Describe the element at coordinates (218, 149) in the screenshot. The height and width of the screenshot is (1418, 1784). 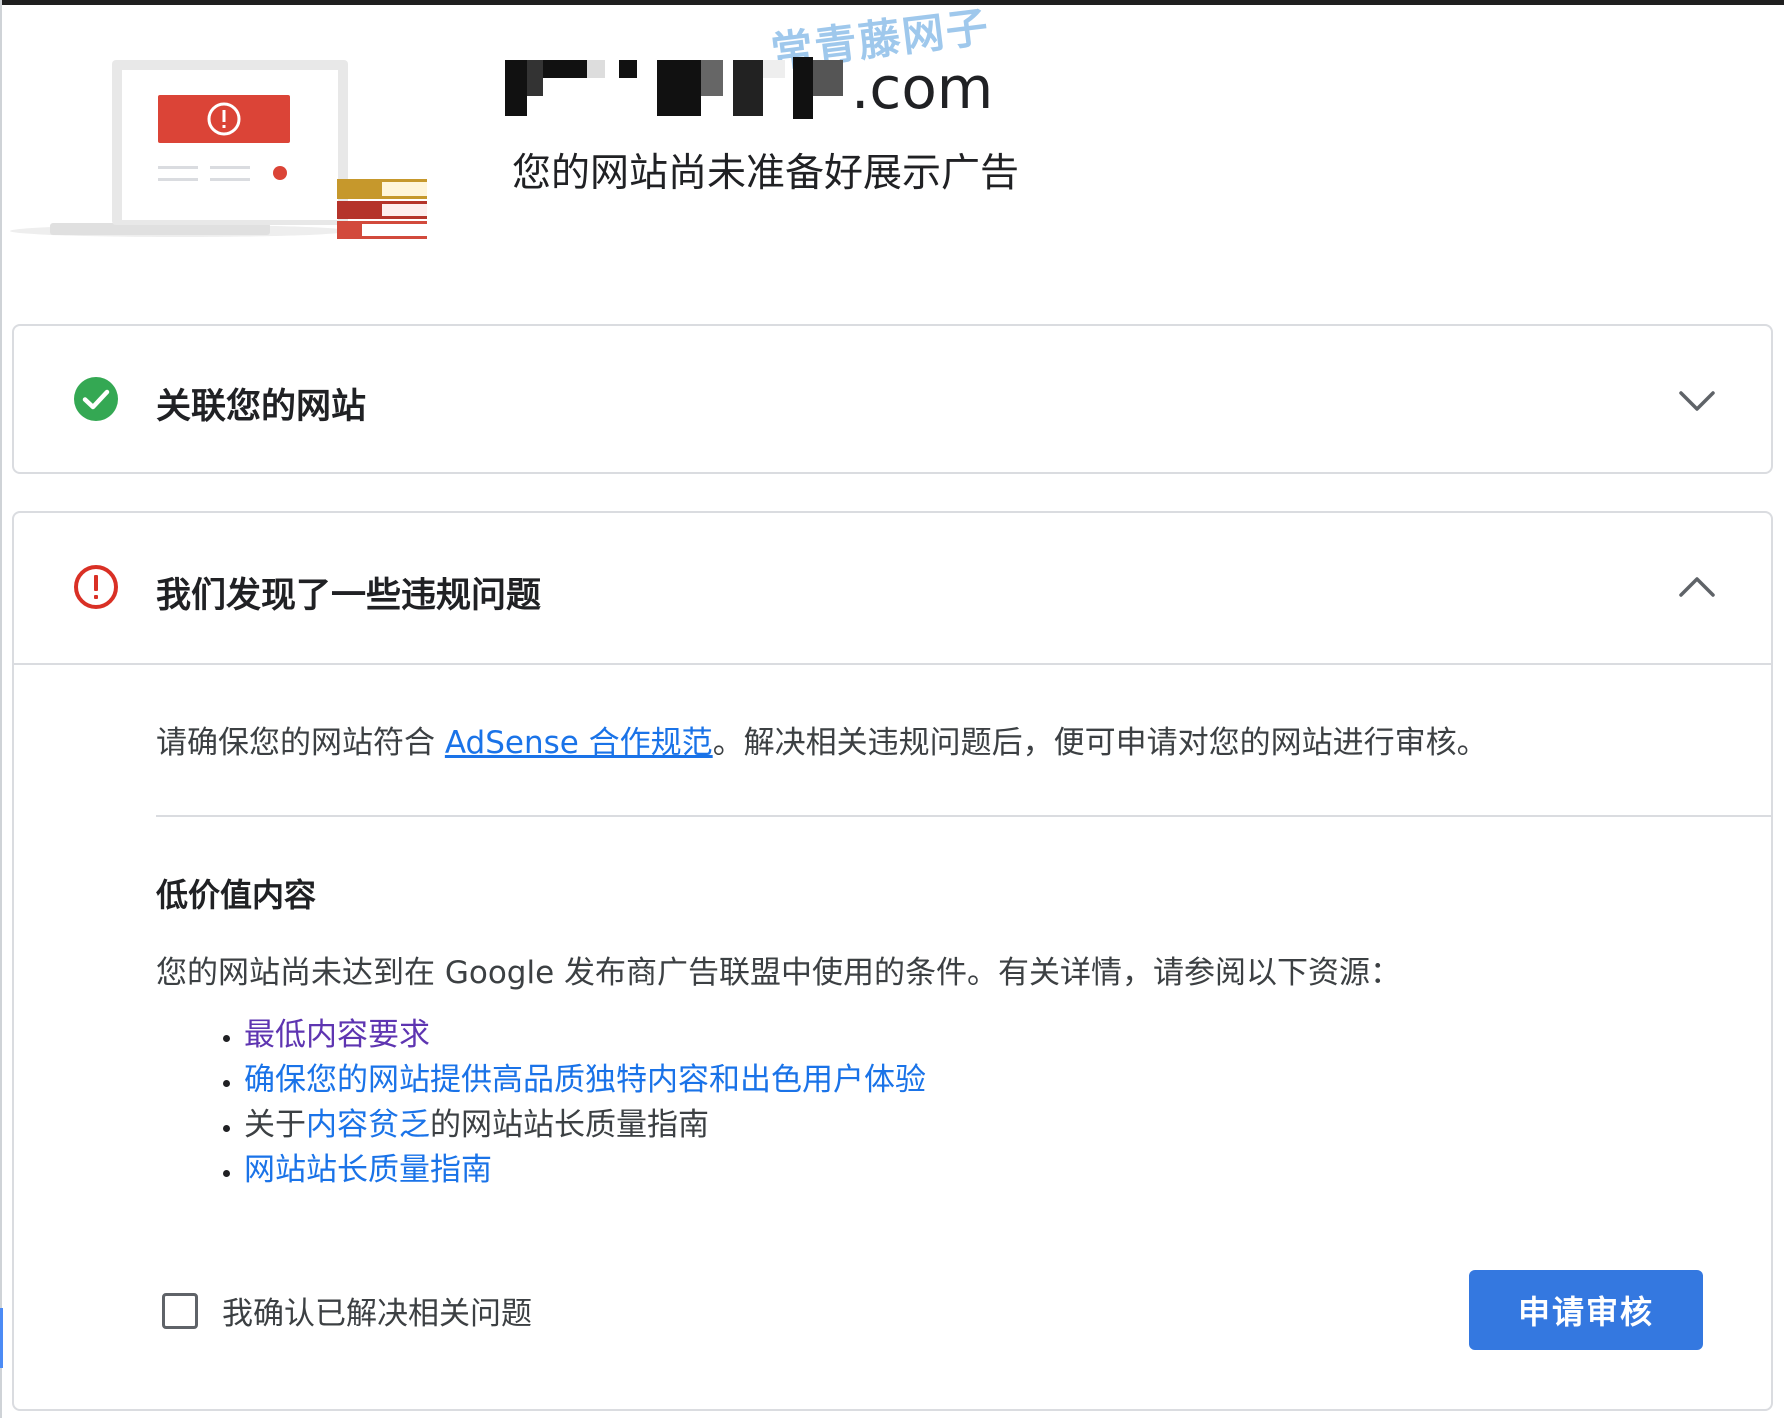
I see `site-not-ready-illustration` at that location.